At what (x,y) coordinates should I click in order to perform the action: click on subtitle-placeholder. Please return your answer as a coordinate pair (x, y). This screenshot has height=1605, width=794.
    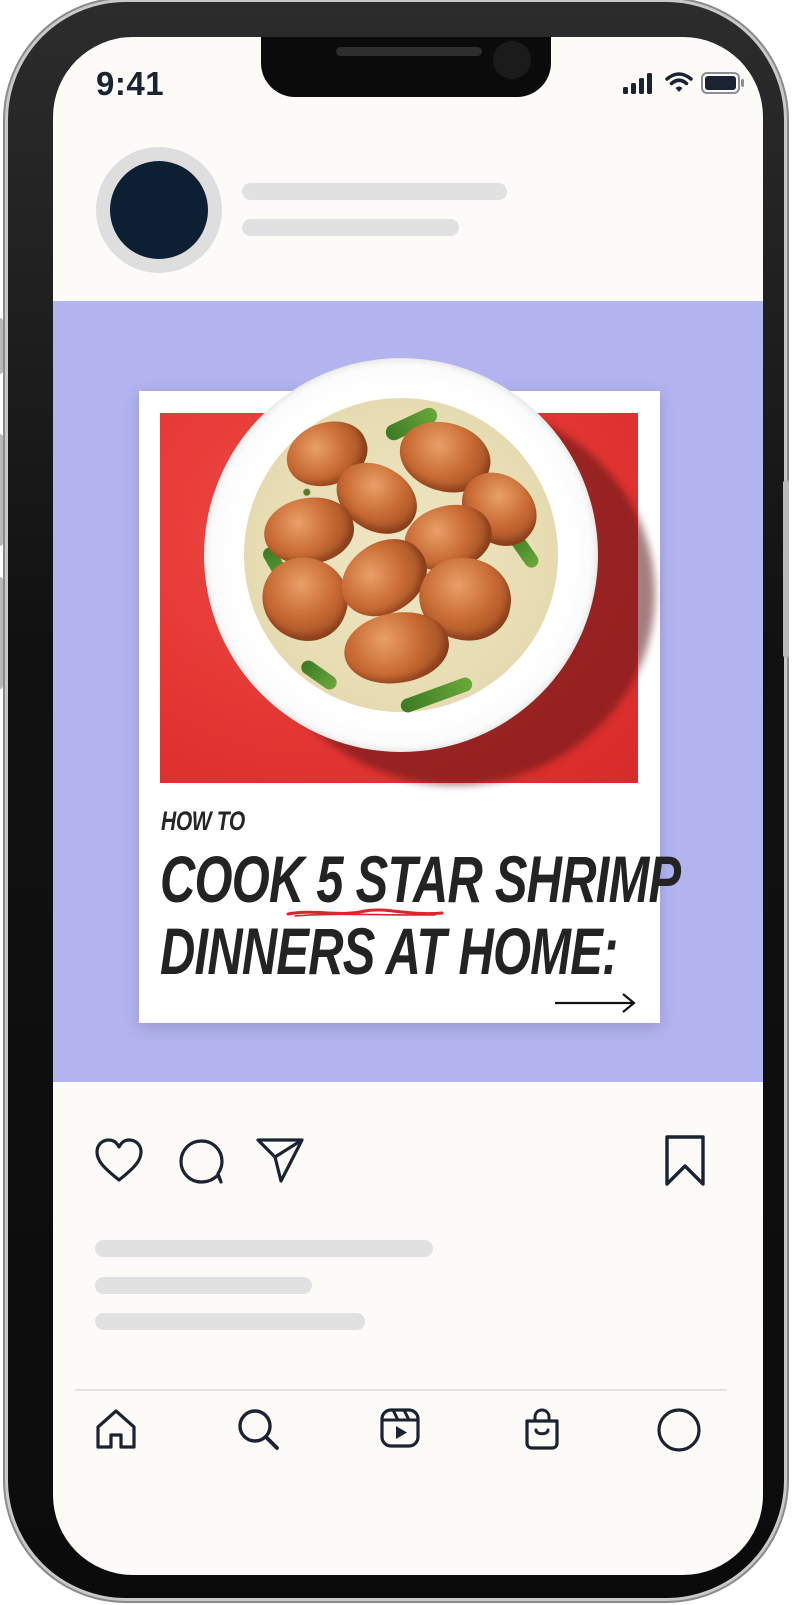
    Looking at the image, I should click on (350, 227).